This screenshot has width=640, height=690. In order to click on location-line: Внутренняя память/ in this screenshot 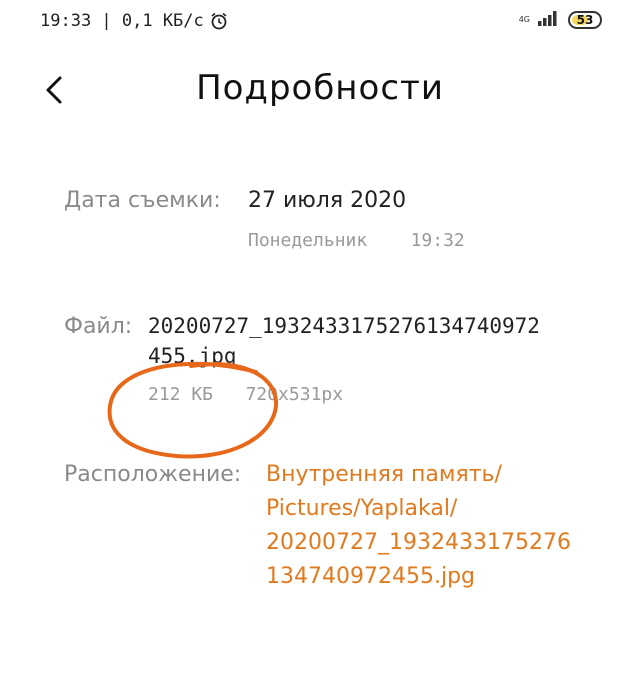, I will do `click(384, 474)`.